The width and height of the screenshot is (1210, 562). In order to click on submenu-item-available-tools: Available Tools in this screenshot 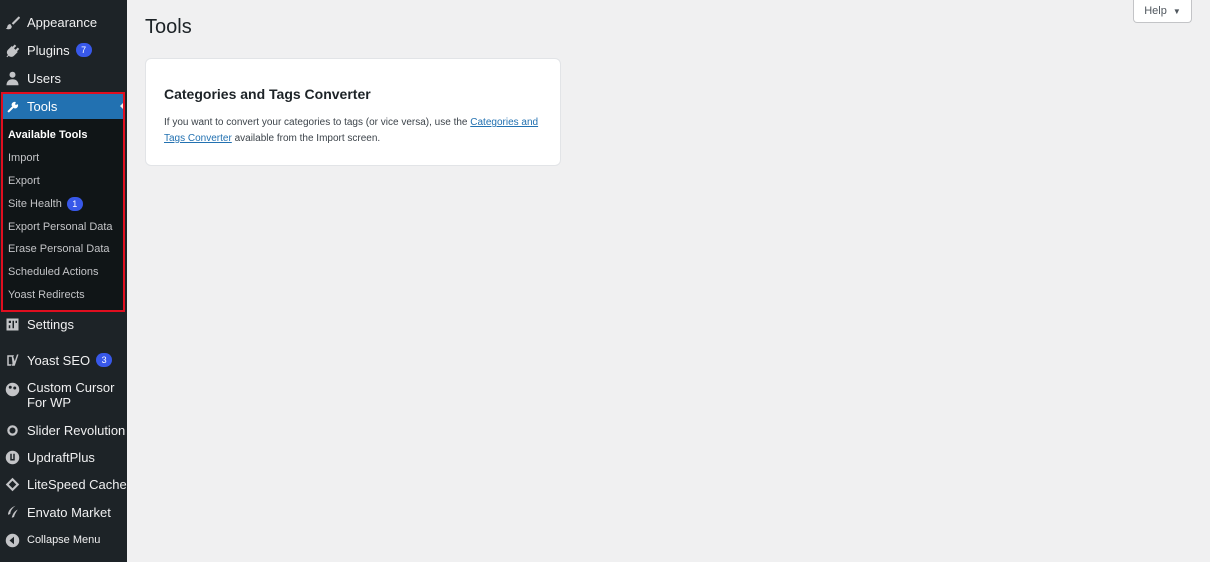, I will do `click(47, 135)`.